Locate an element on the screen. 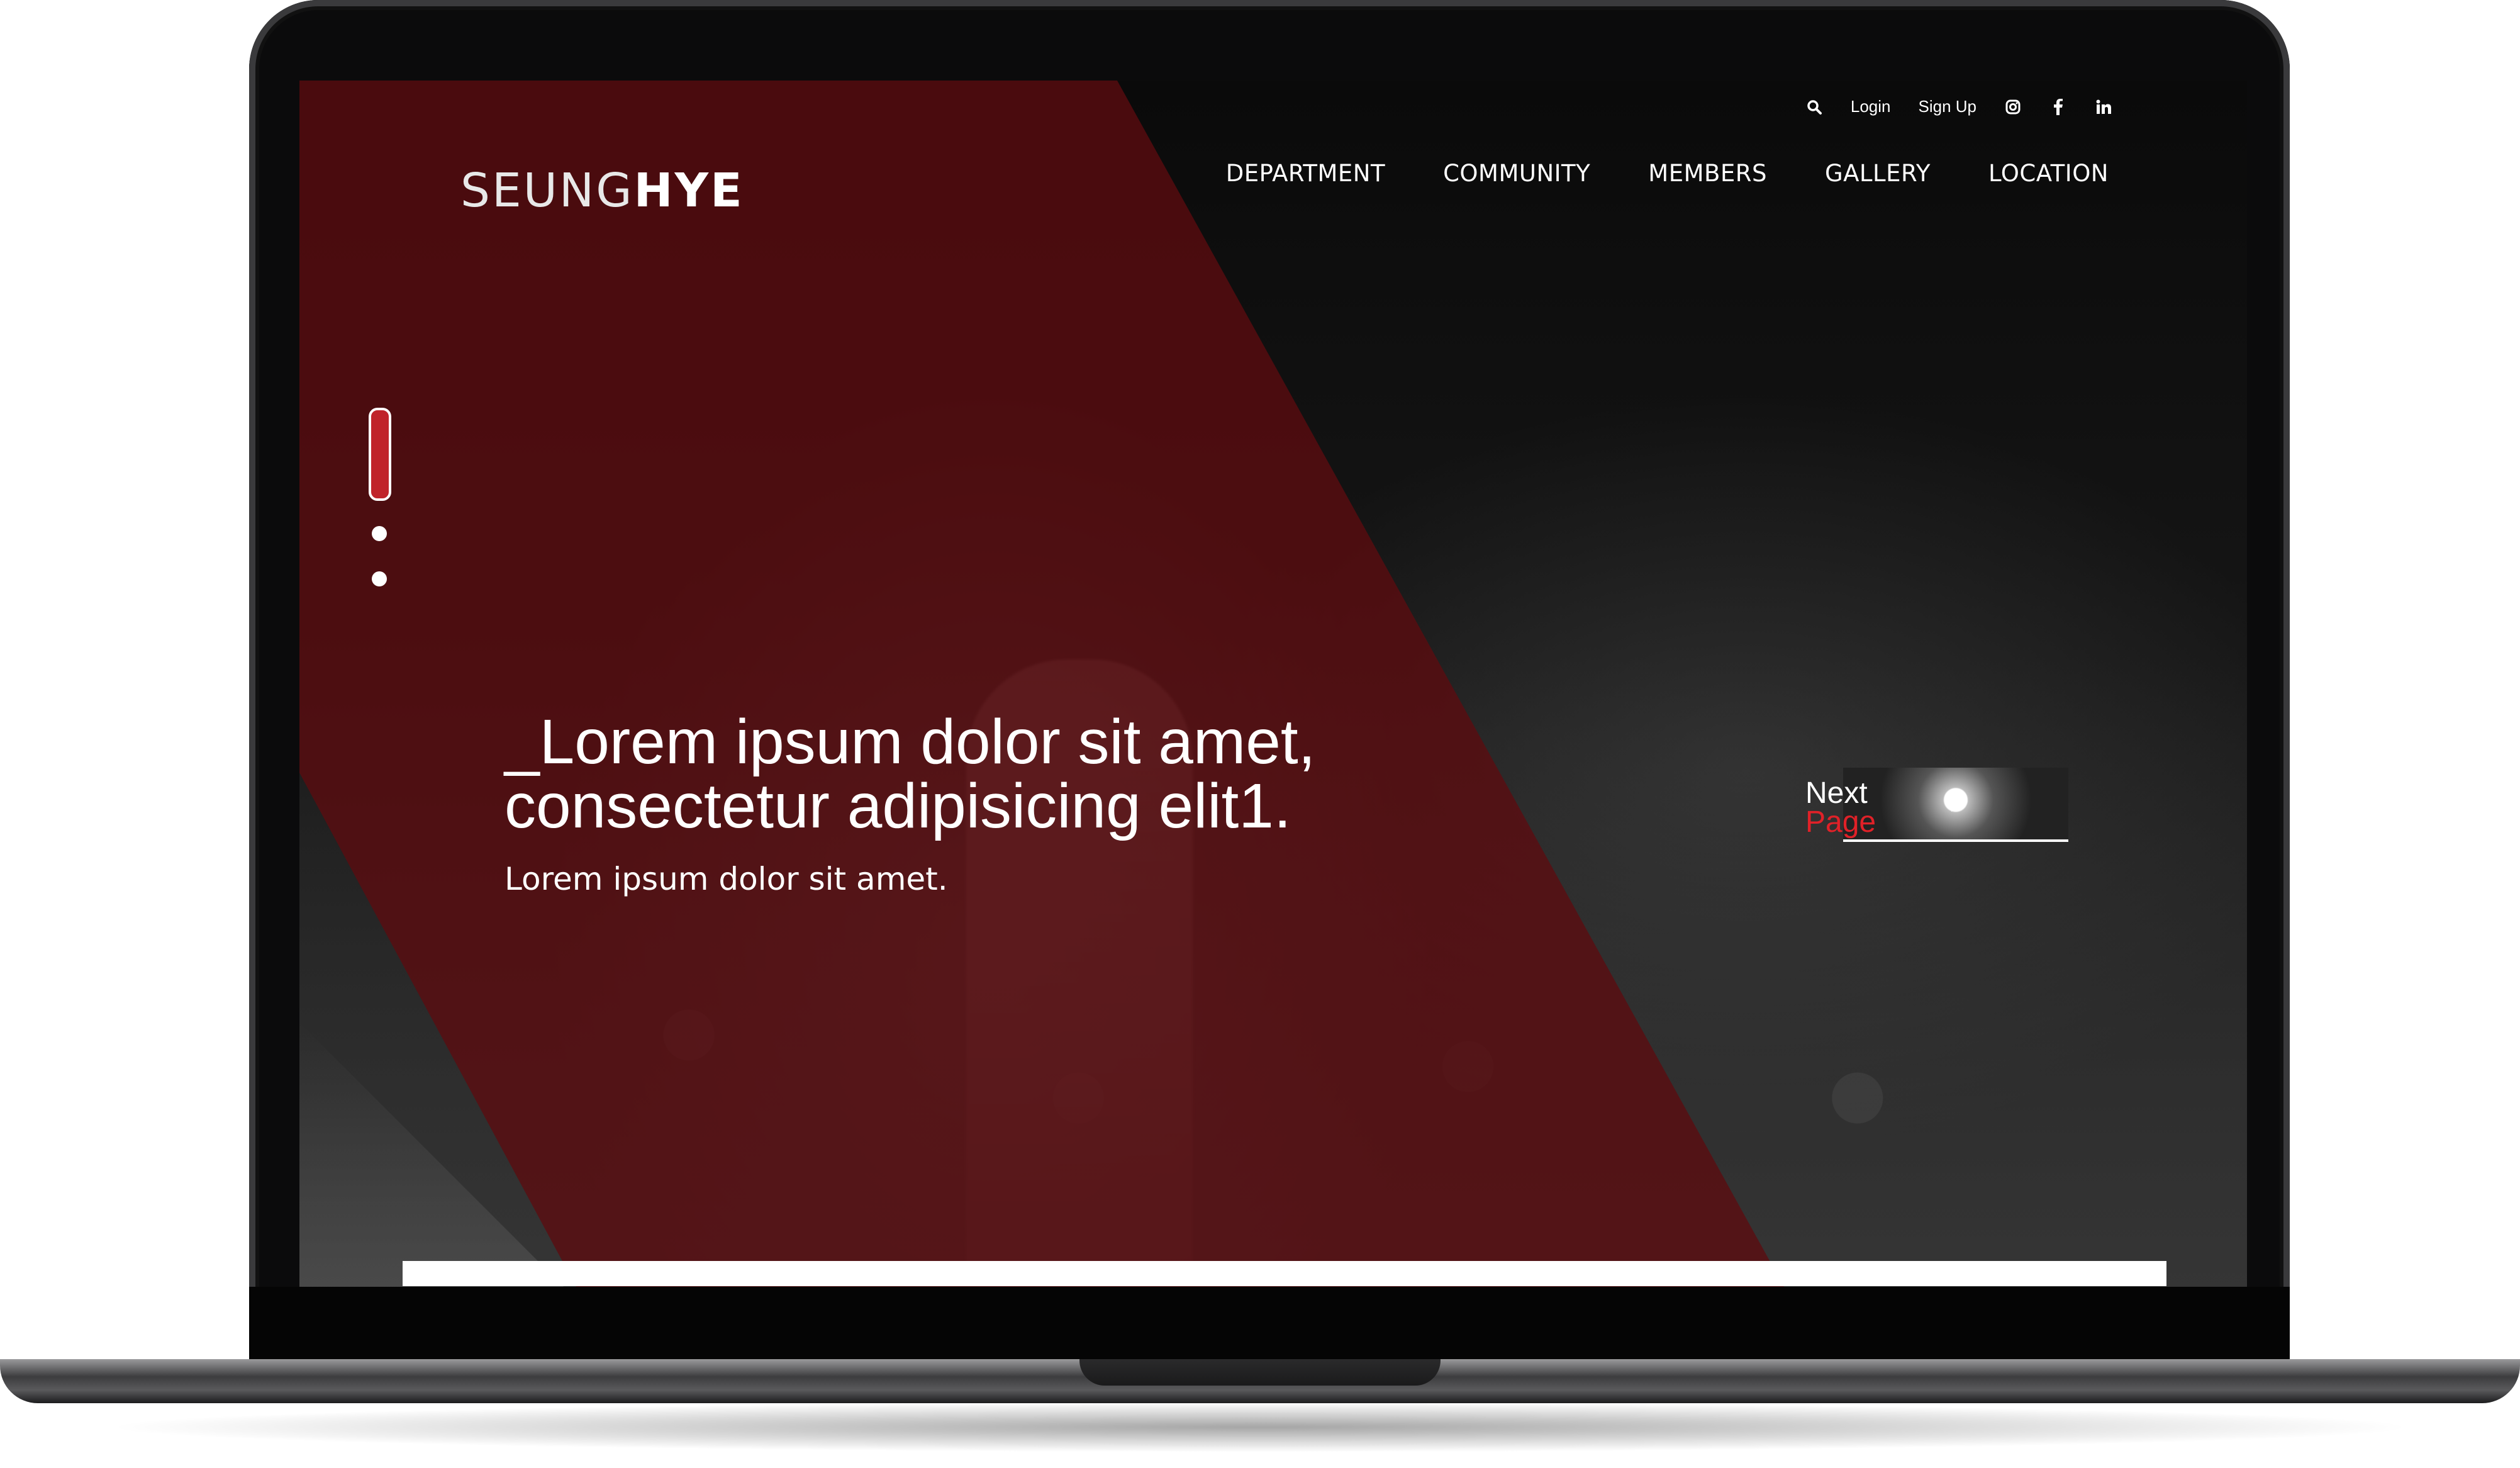  facebook-icon is located at coordinates (2058, 107).